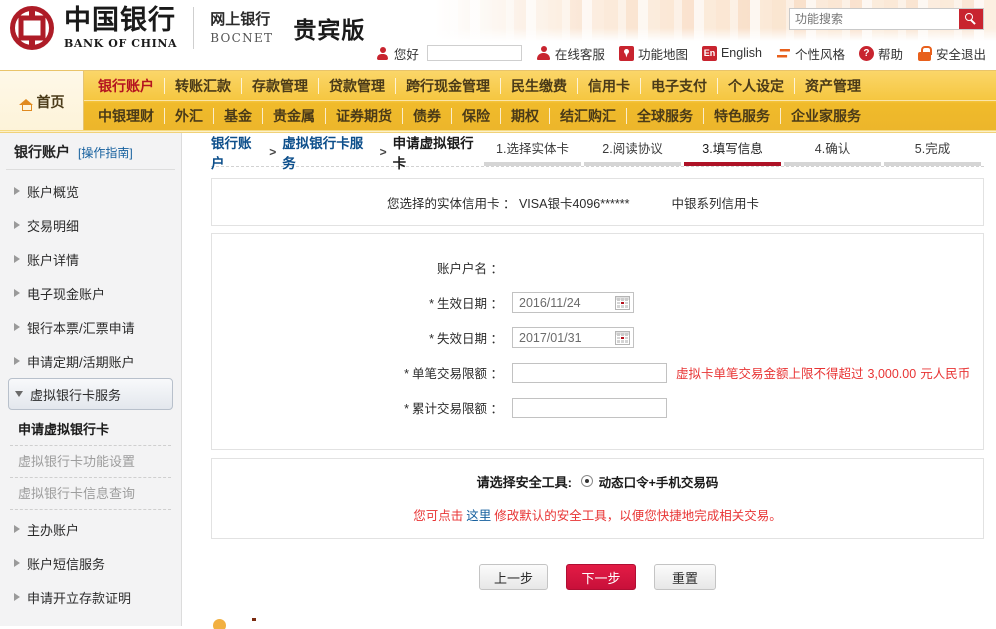 The width and height of the screenshot is (996, 629). What do you see at coordinates (971, 19) in the screenshot?
I see `search-button` at bounding box center [971, 19].